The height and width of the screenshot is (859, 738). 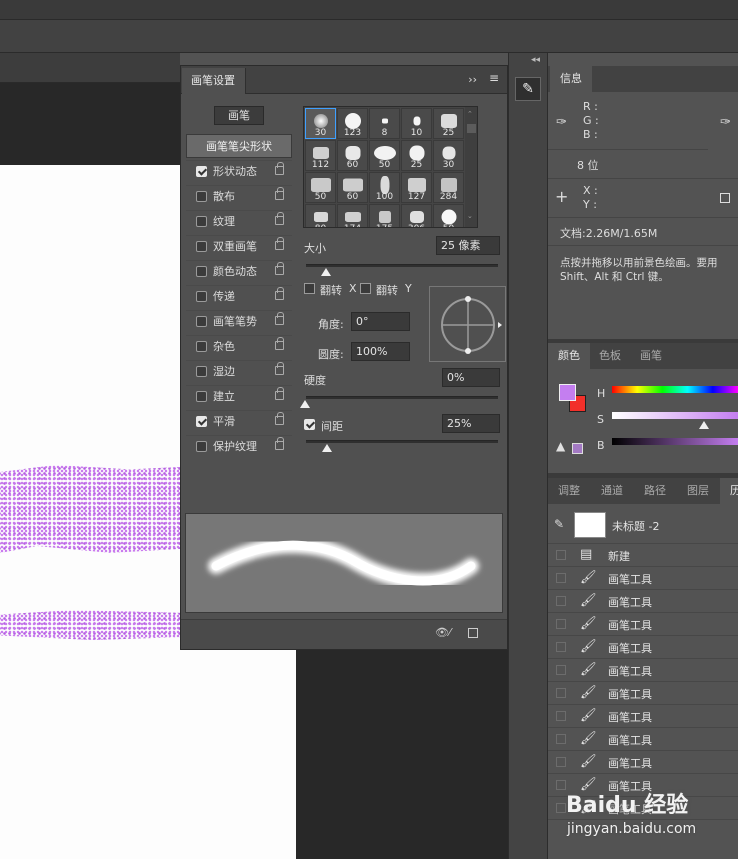 I want to click on flip-y-checkbox, so click(x=365, y=288).